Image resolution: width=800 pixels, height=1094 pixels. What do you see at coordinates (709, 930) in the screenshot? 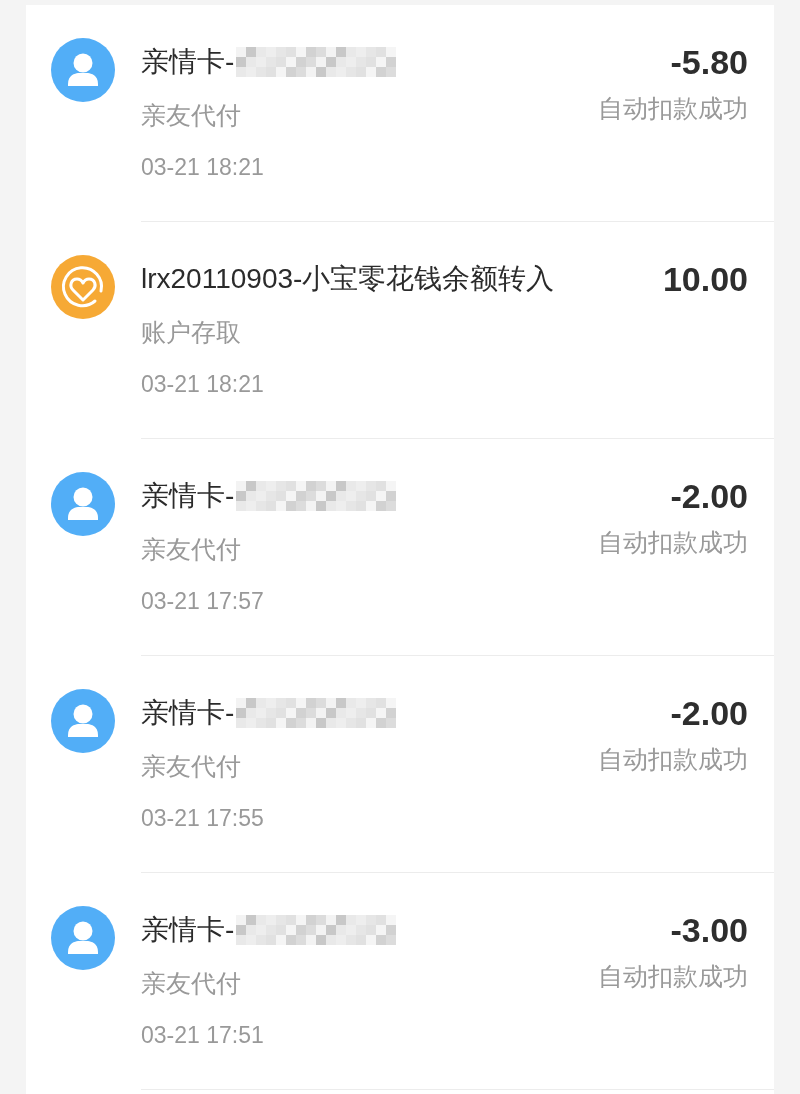
I see `transaction-amount: -3.00` at bounding box center [709, 930].